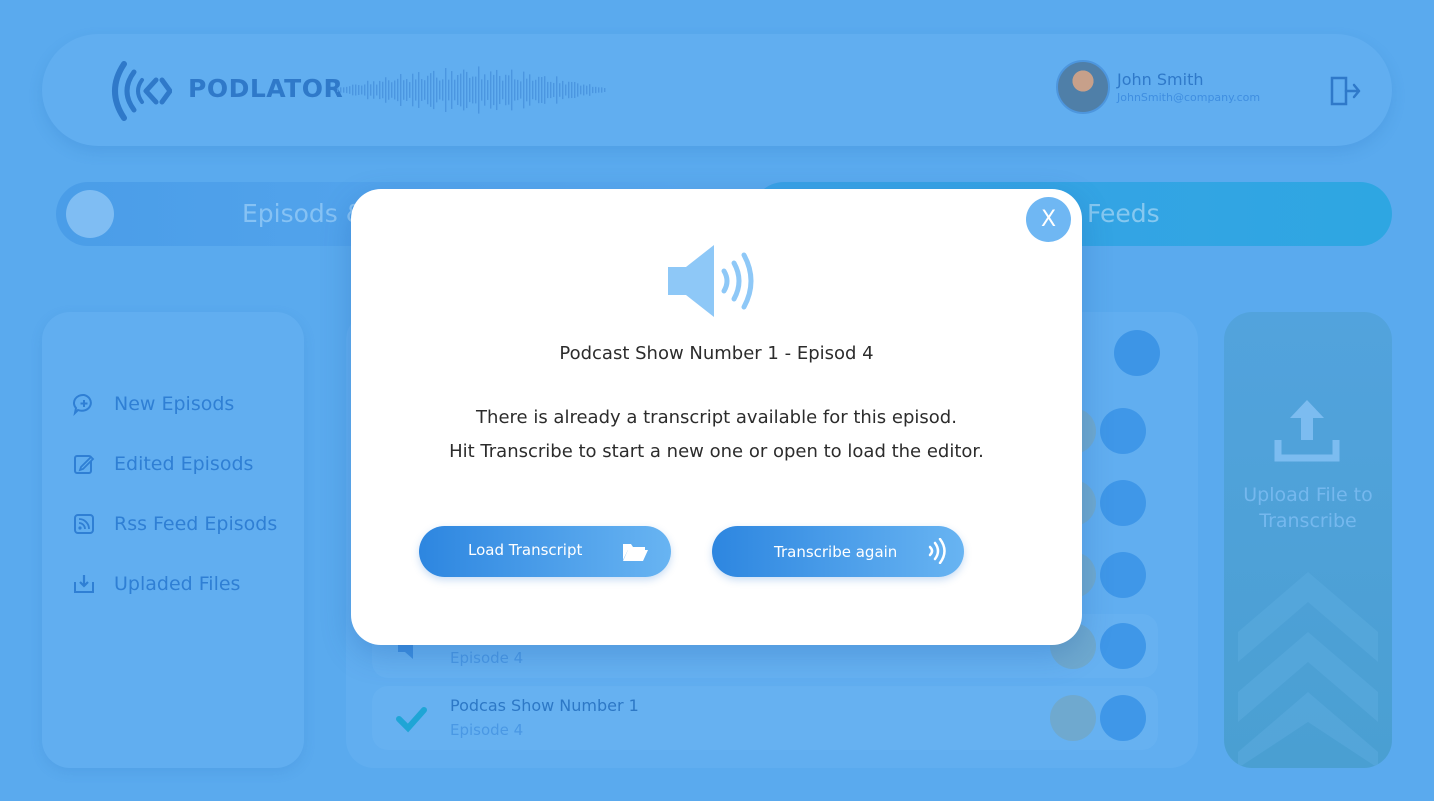 This screenshot has width=1434, height=801. I want to click on sidebar-item-upladed-files: Upladed Files, so click(156, 584).